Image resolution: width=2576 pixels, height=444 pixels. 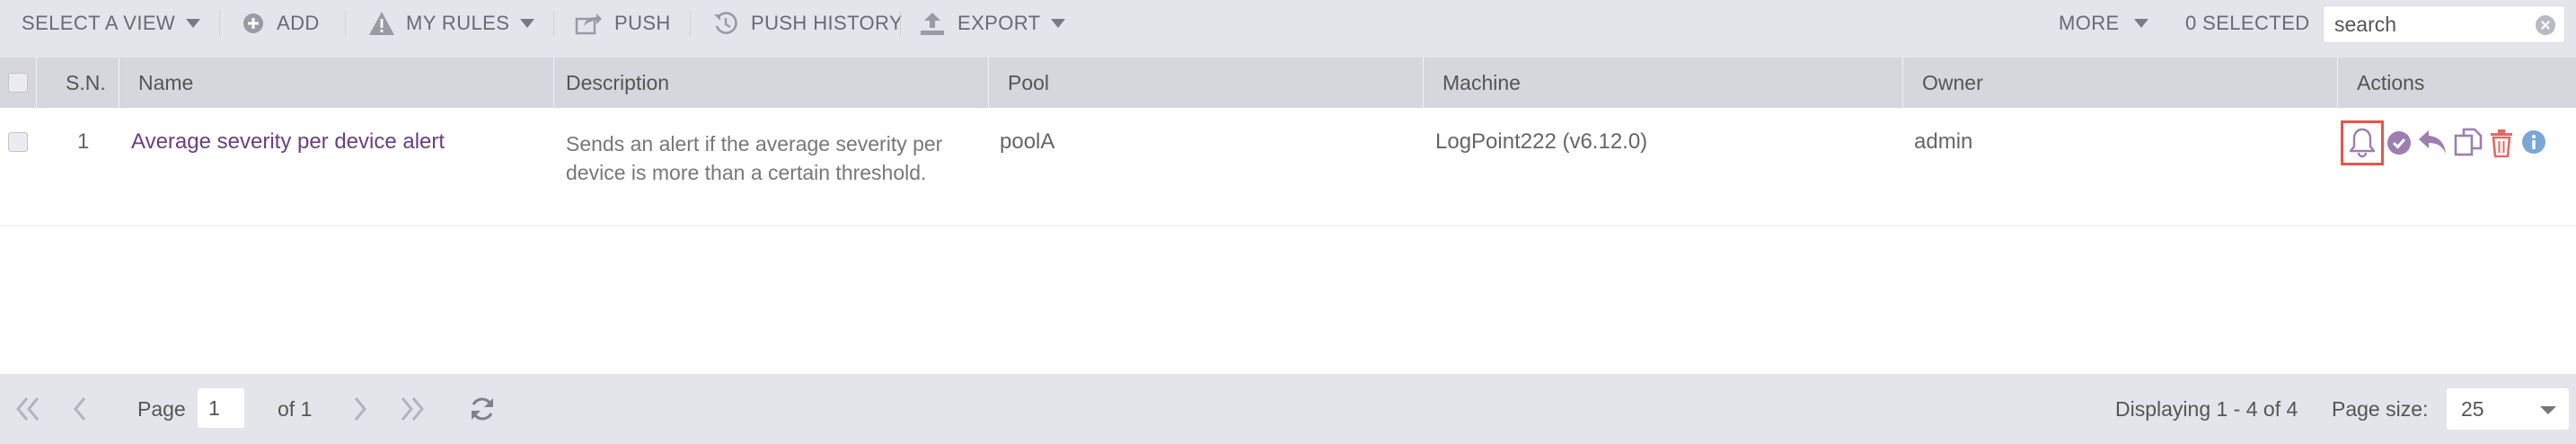 I want to click on page-number-field, so click(x=221, y=408).